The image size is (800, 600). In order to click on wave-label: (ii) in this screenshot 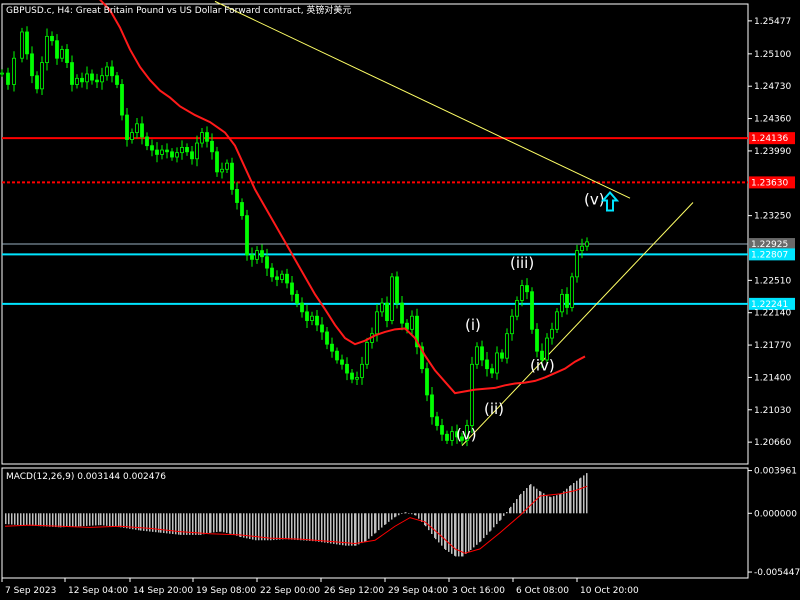, I will do `click(494, 409)`.